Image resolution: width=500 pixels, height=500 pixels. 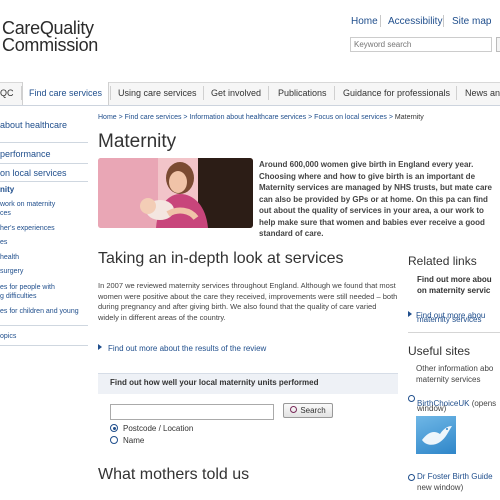 I want to click on accessibility-link: Accessibility, so click(x=415, y=21).